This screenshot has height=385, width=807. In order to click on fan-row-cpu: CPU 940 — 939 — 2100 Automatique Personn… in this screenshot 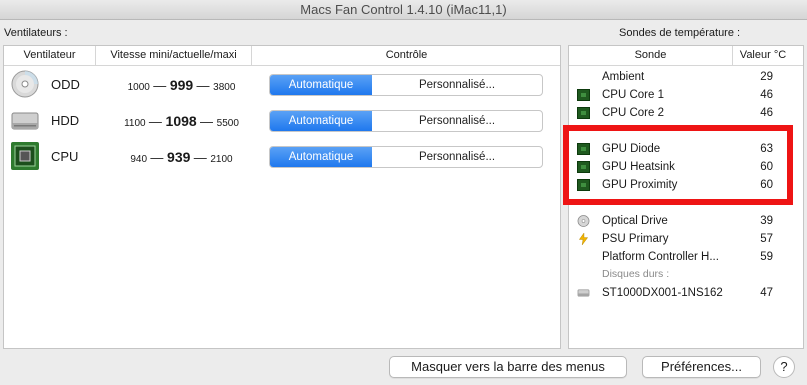, I will do `click(282, 157)`.